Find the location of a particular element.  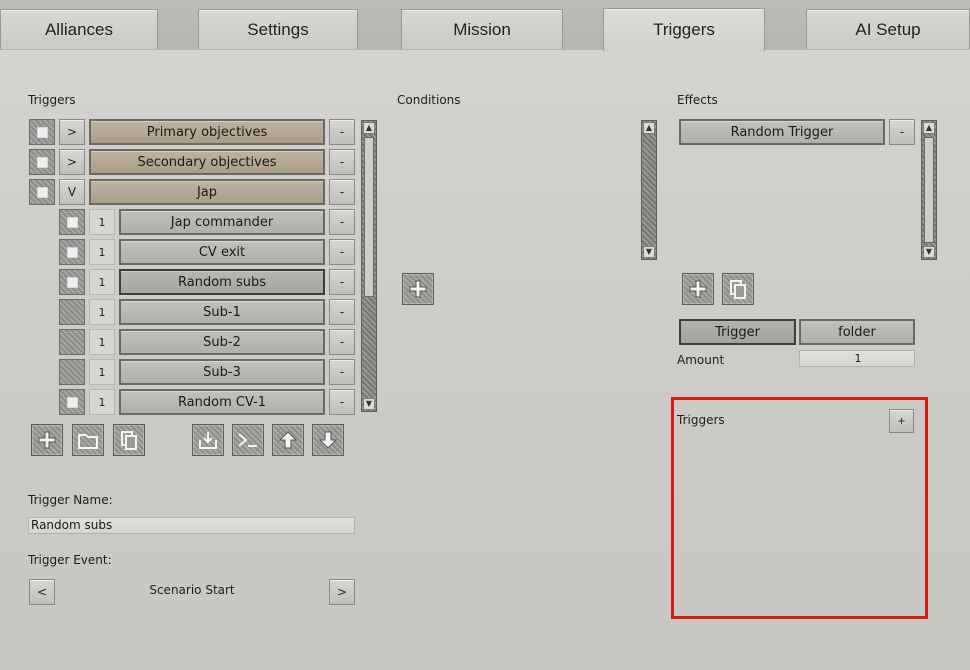

mode-trigger-button: Trigger is located at coordinates (737, 332).